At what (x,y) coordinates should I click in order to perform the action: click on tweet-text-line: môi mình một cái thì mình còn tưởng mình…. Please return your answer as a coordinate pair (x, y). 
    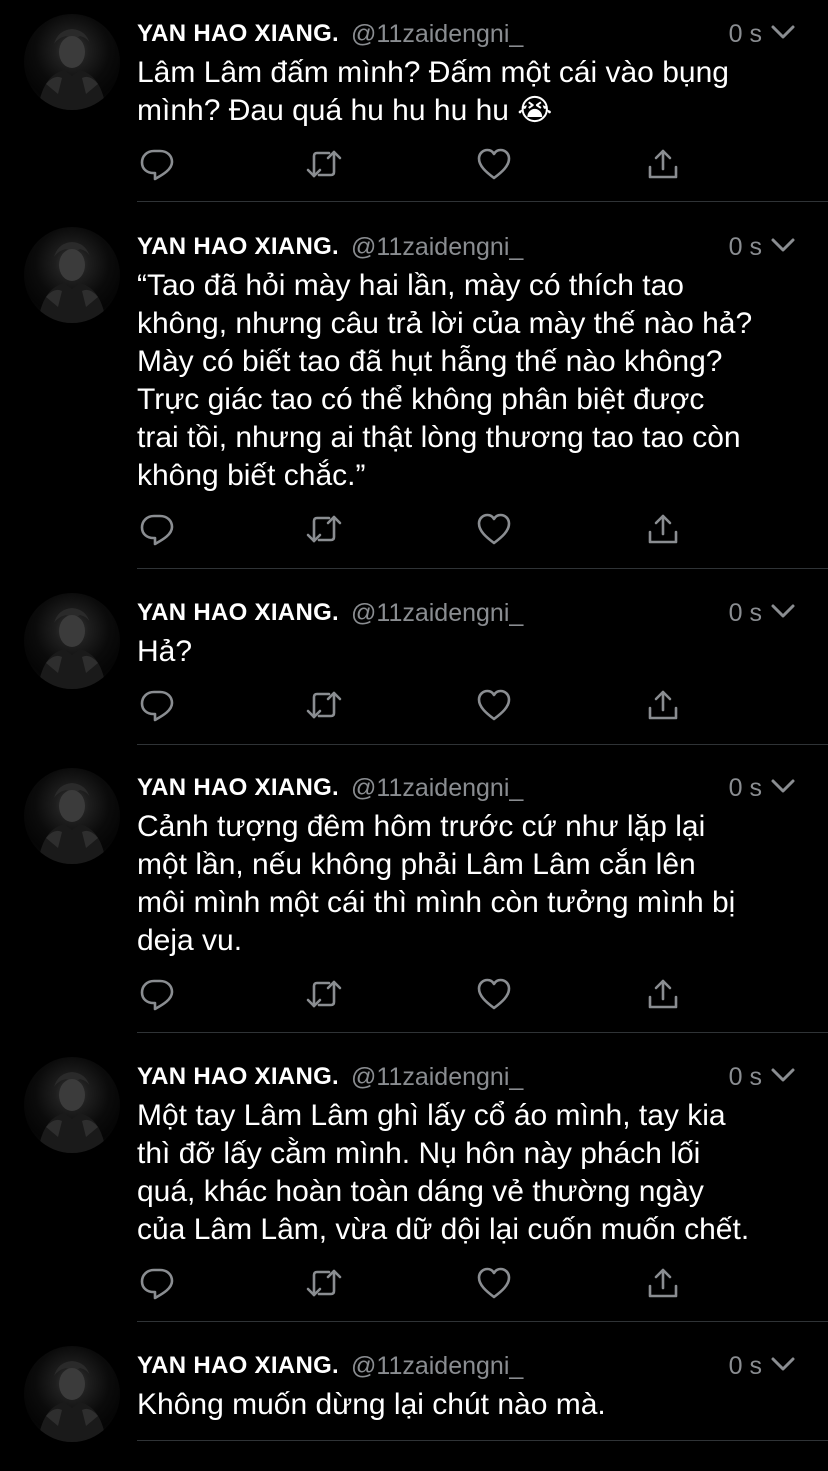
    Looking at the image, I should click on (436, 902).